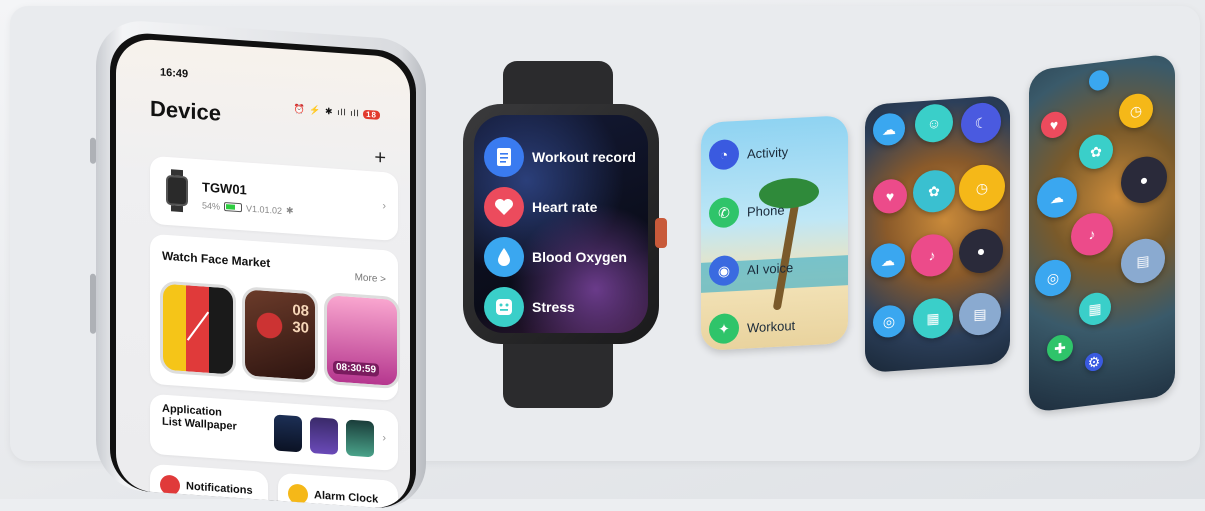 The width and height of the screenshot is (1205, 511). Describe the element at coordinates (768, 152) in the screenshot. I see `list-item-label: Activity` at that location.